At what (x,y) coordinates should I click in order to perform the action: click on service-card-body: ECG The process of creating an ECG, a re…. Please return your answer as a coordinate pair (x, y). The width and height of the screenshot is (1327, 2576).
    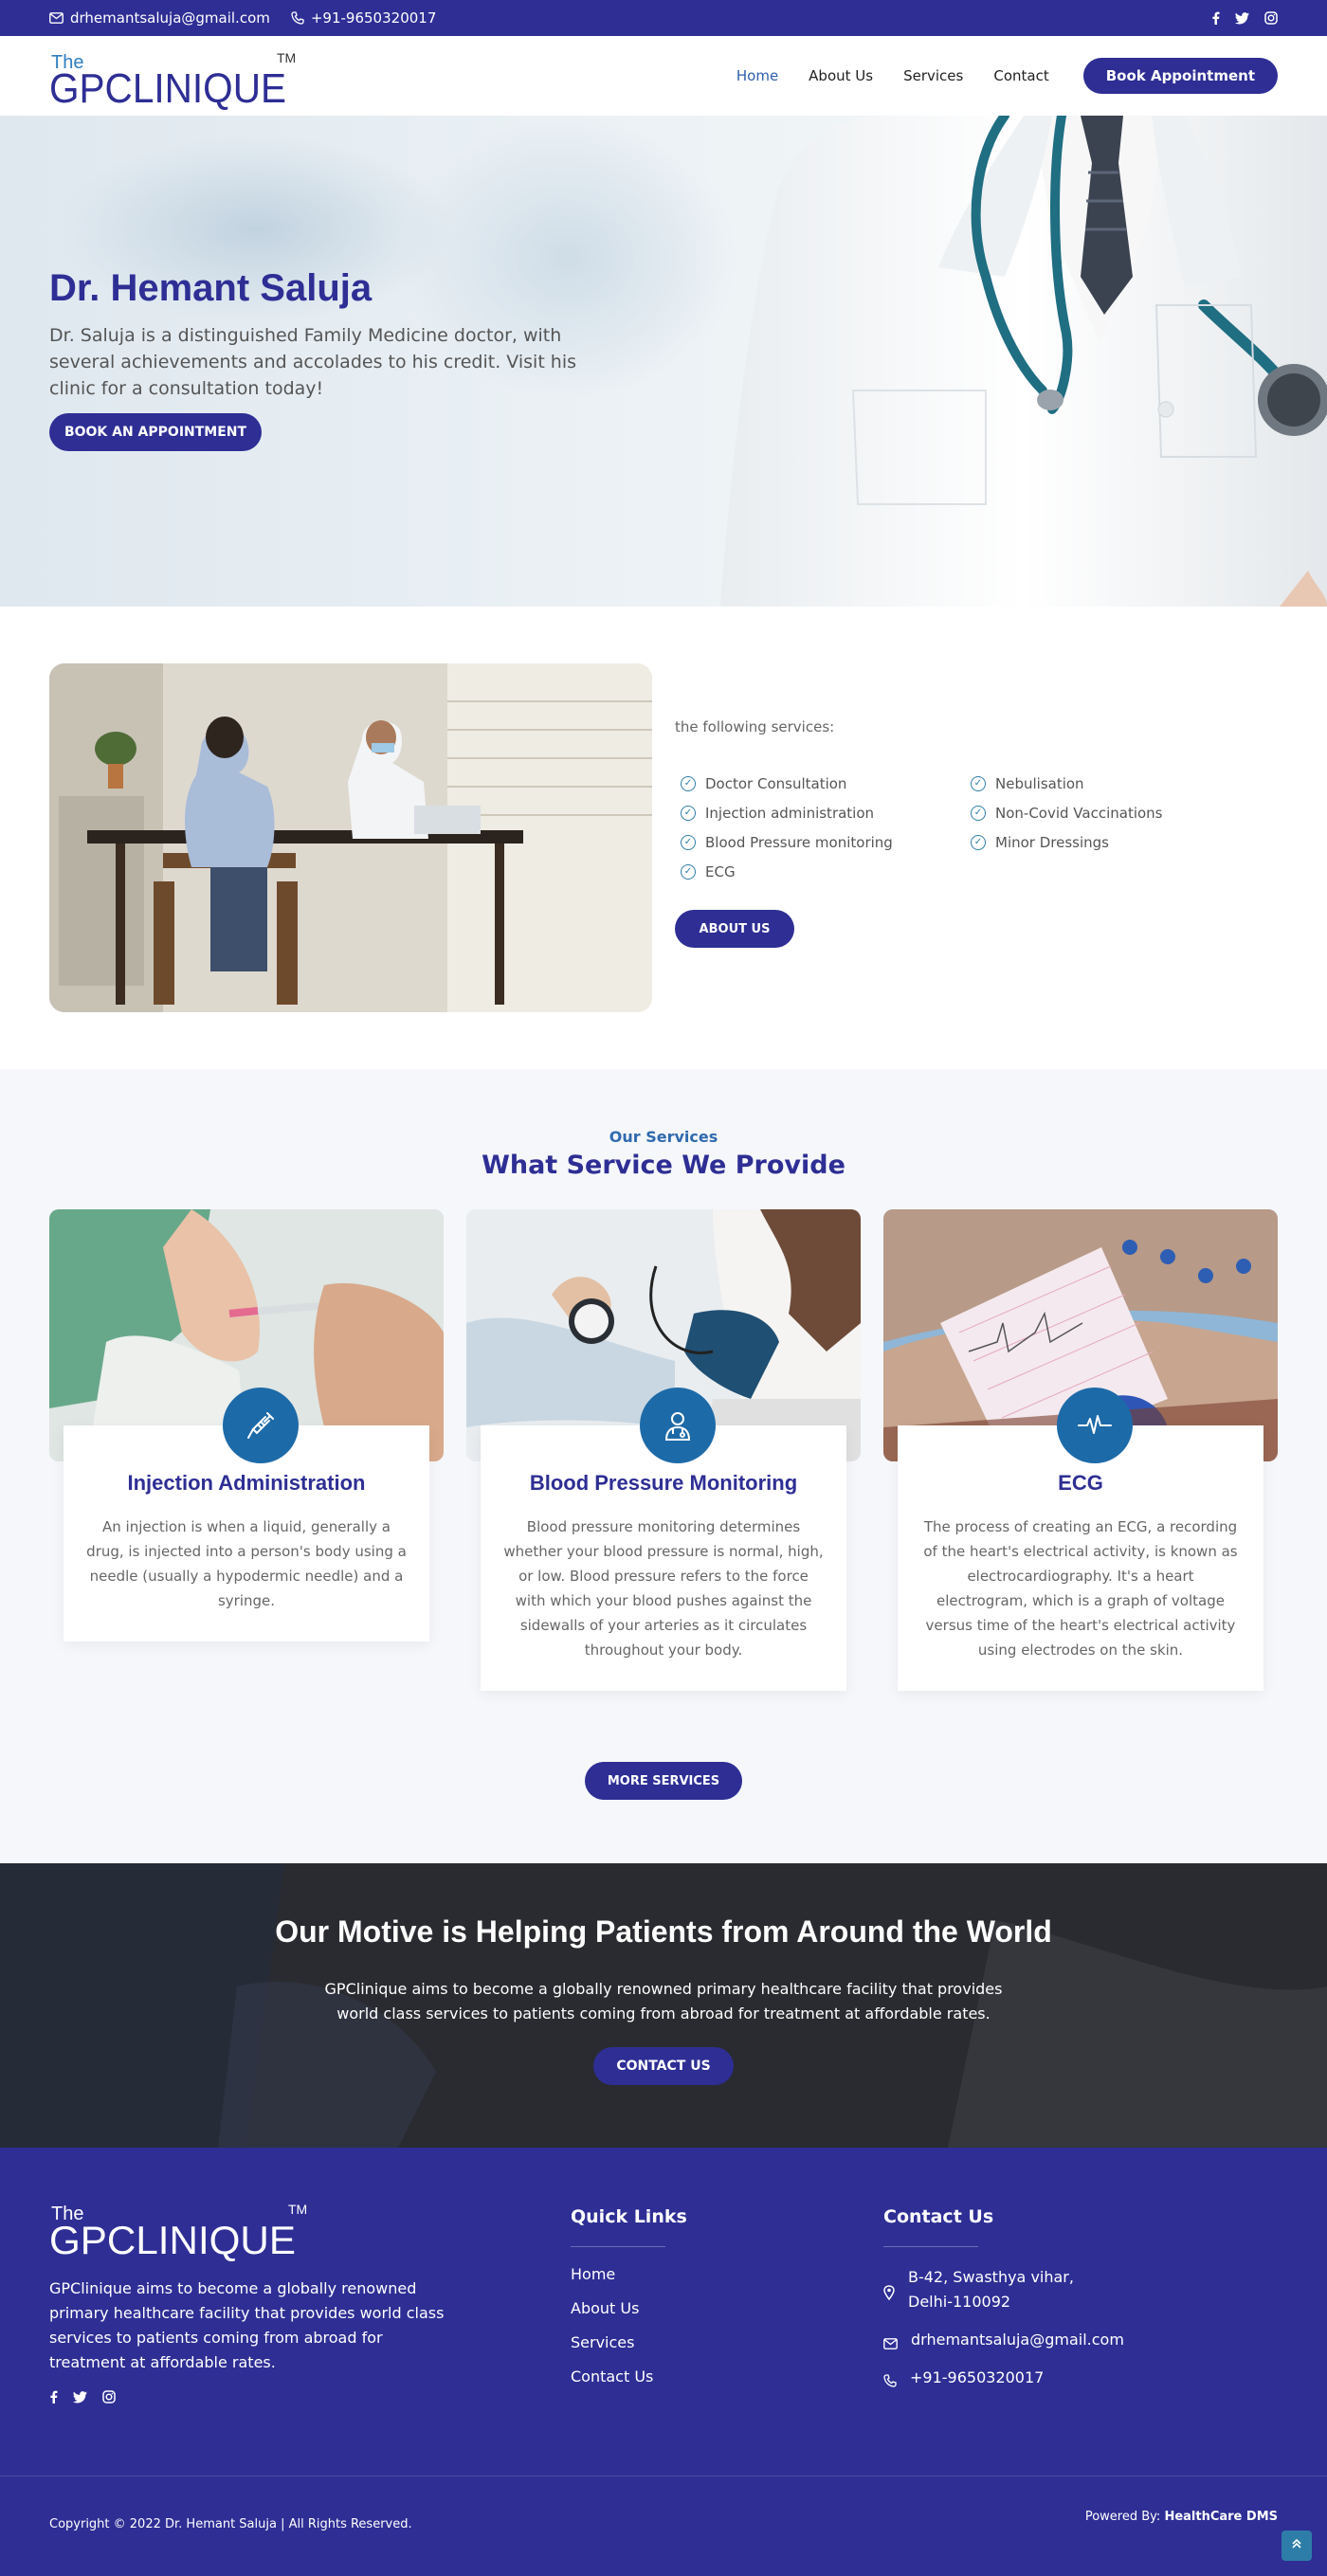
    Looking at the image, I should click on (1080, 1539).